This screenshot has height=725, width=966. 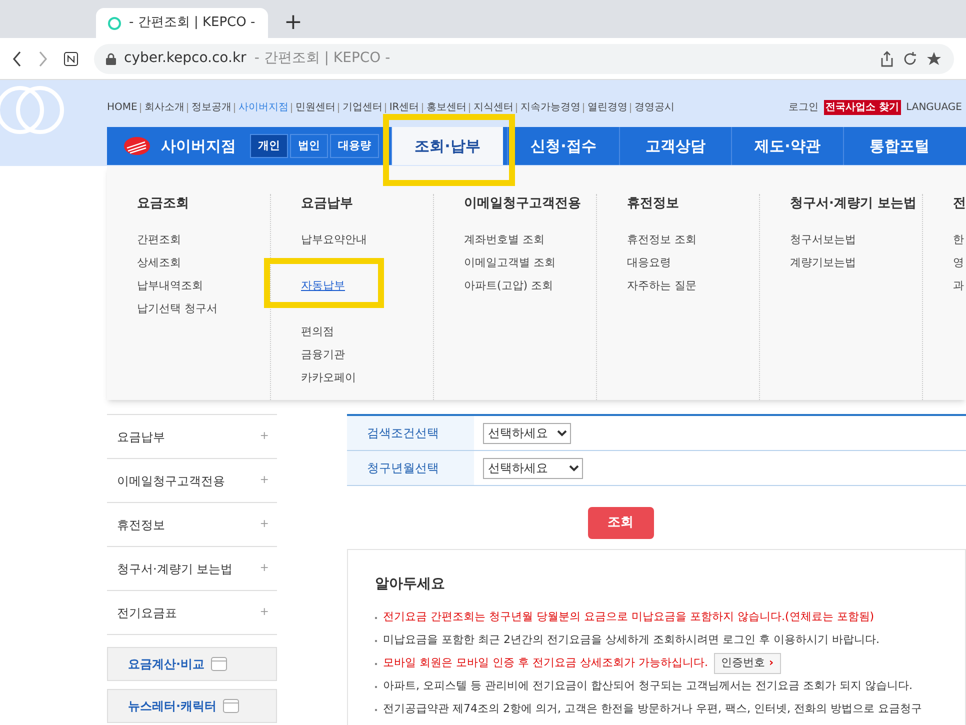 What do you see at coordinates (137, 146) in the screenshot?
I see `logo-icon` at bounding box center [137, 146].